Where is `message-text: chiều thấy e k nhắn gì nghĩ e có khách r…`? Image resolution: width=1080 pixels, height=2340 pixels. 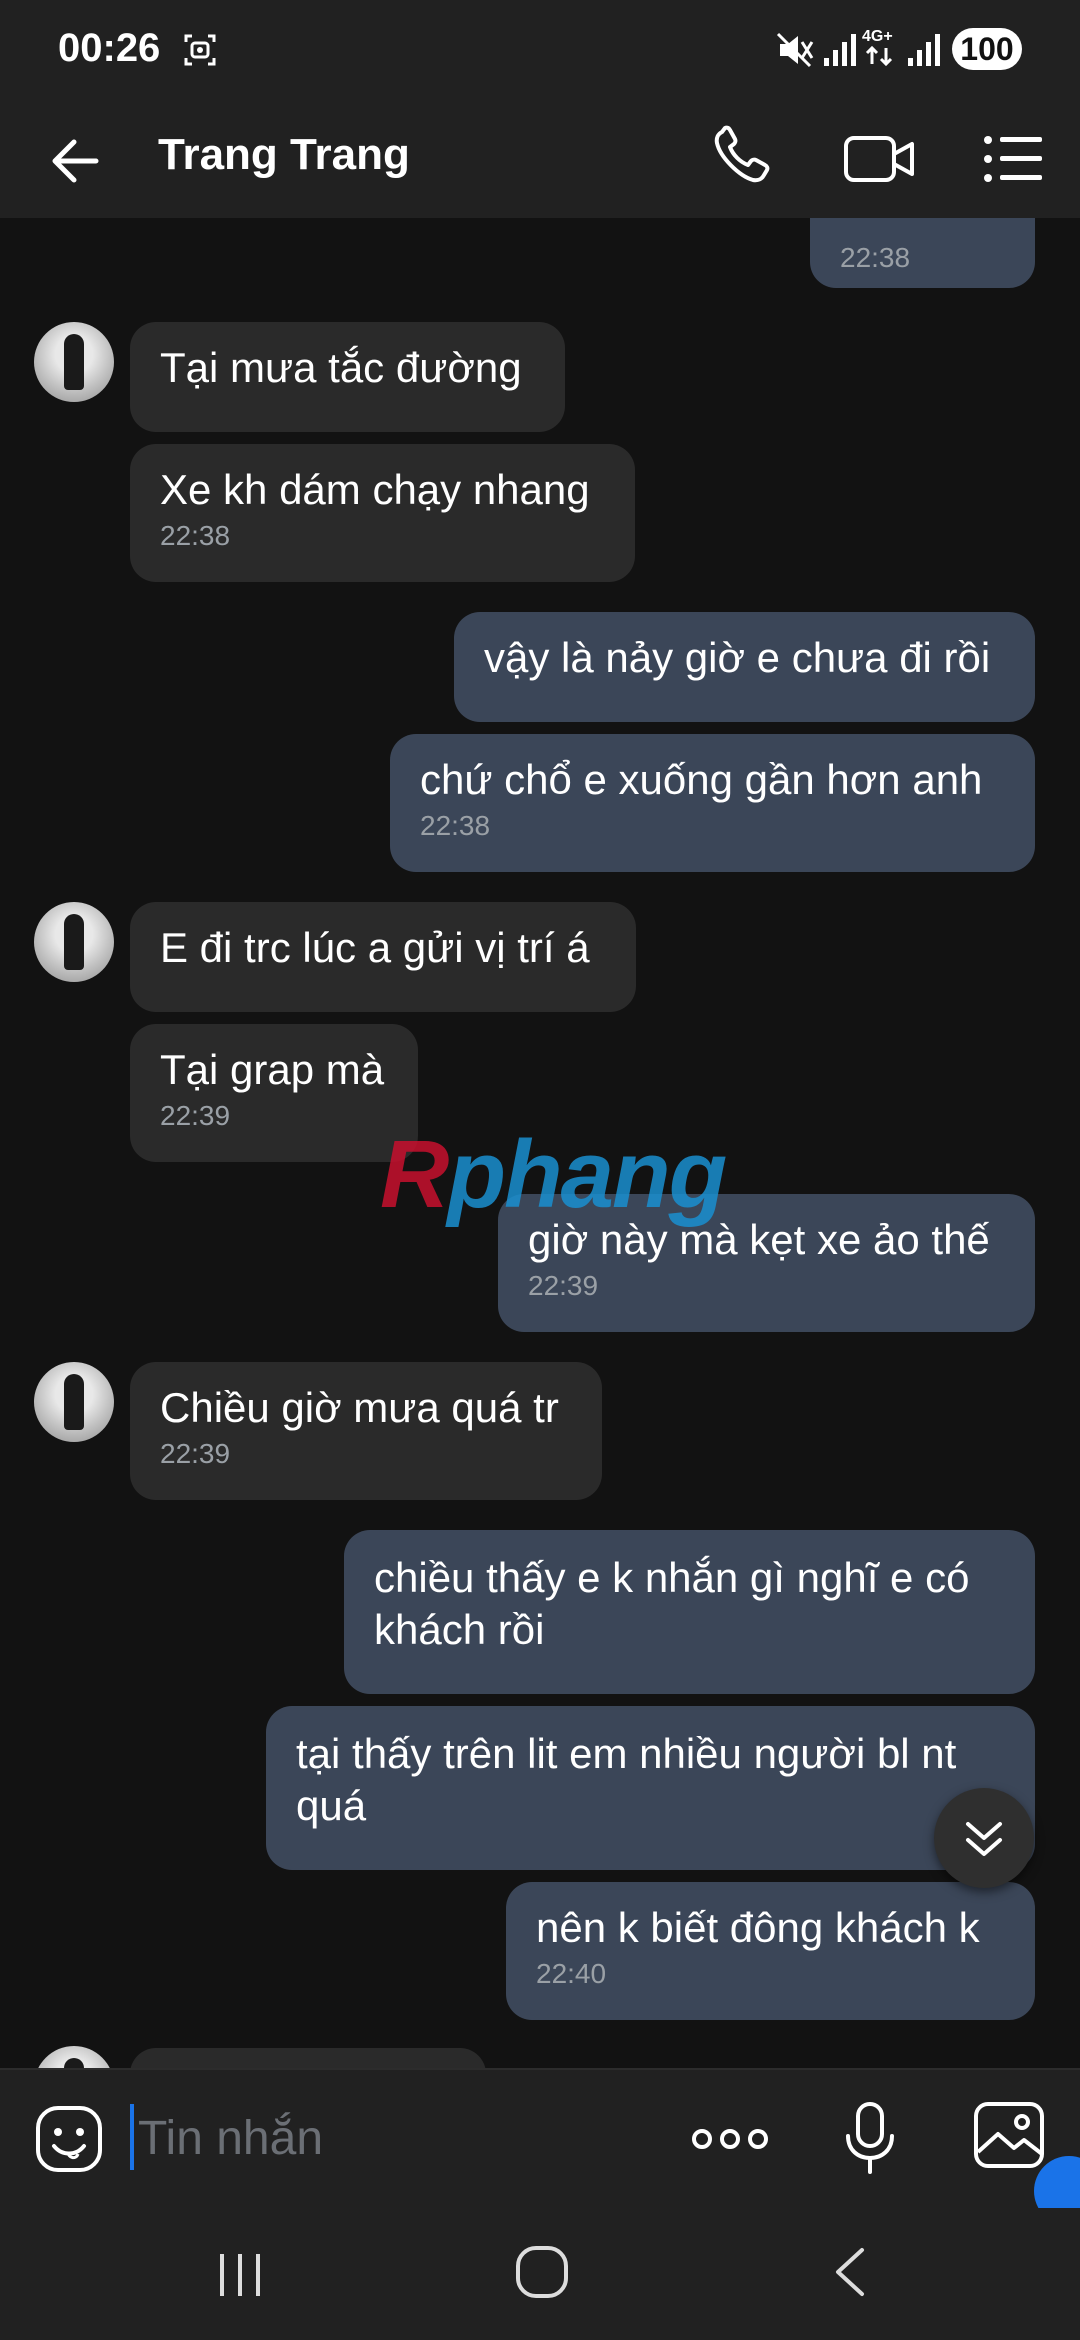
message-text: chiều thấy e k nhắn gì nghĩ e có khách r… is located at coordinates (672, 1603).